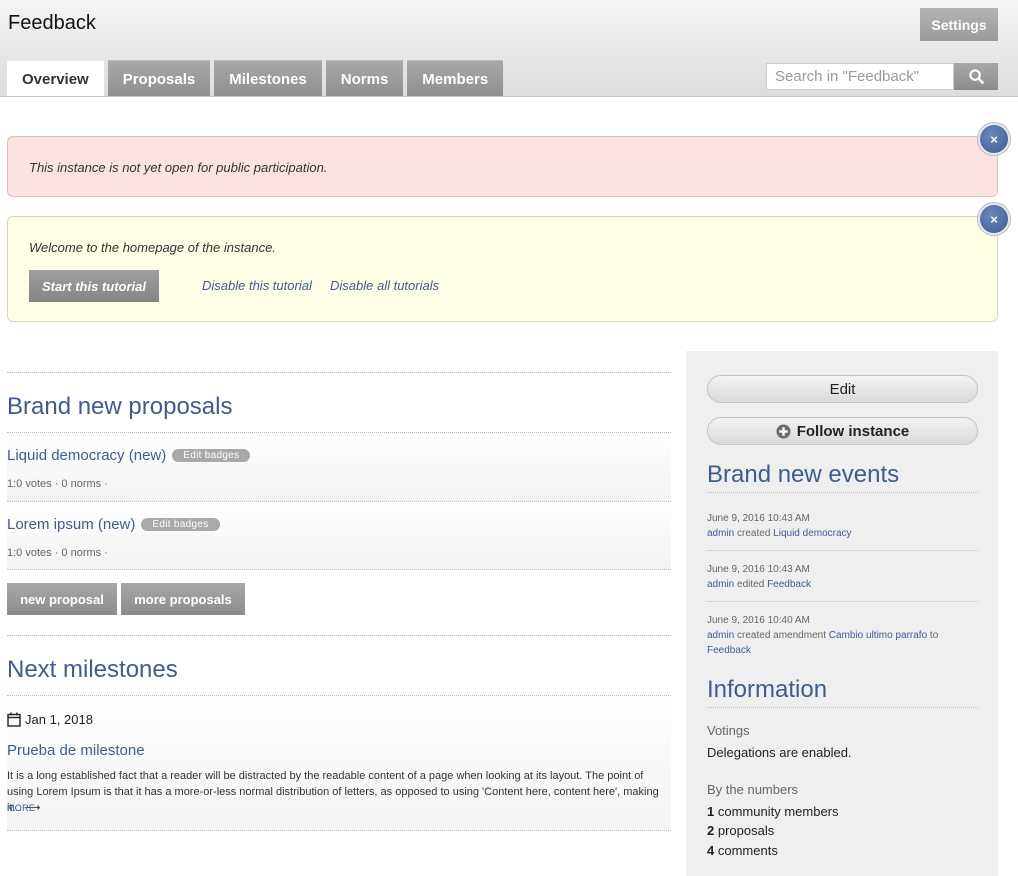  I want to click on numbers-label: By the numbers, so click(753, 789).